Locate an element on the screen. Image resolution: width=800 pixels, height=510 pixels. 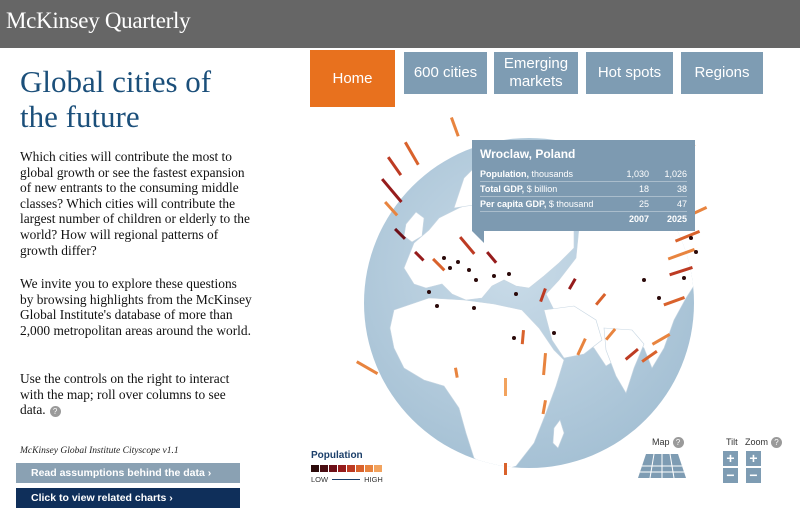
help-icon: ? is located at coordinates (55, 411).